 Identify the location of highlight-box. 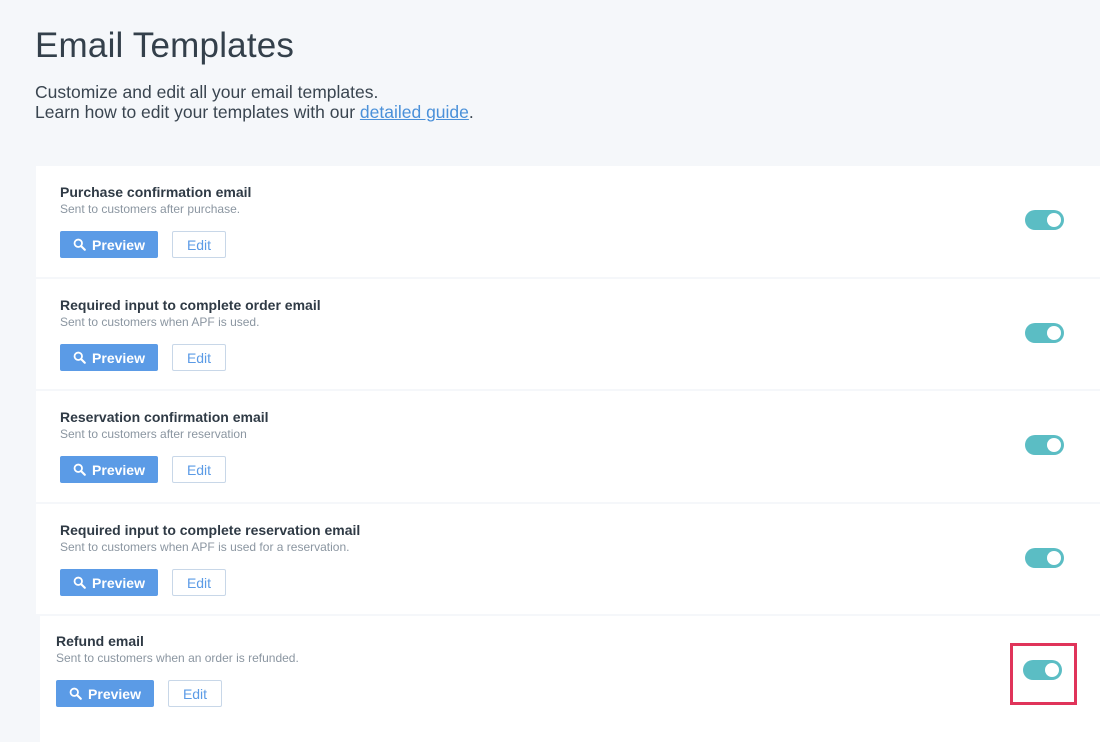
(1043, 674).